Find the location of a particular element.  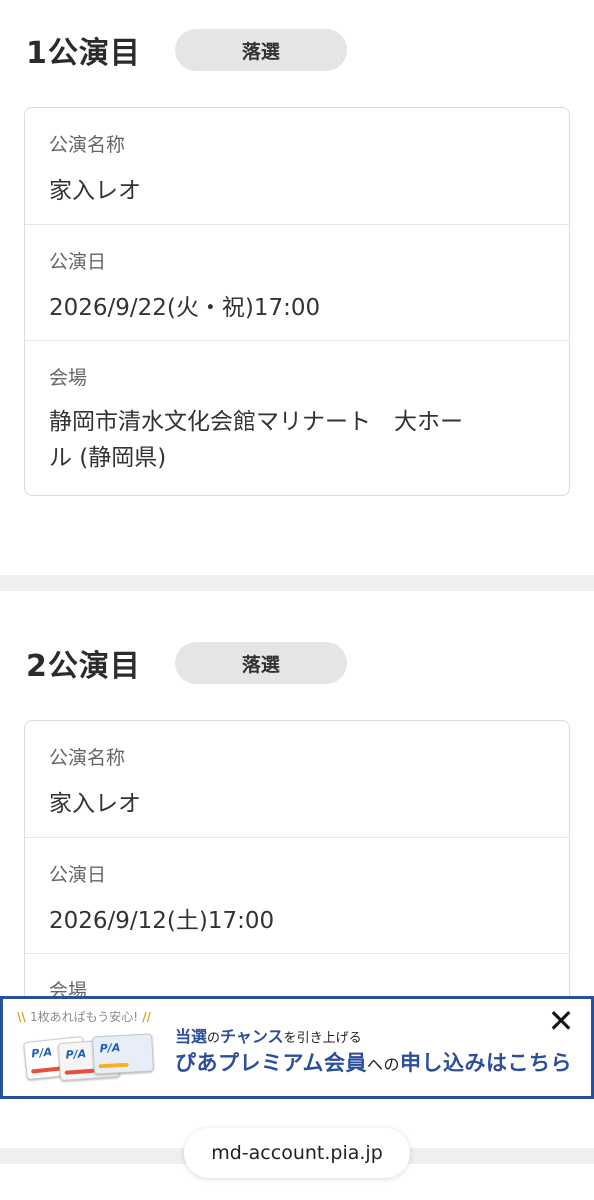

lottery-heading-1: 1公演目 落選 is located at coordinates (186, 50).